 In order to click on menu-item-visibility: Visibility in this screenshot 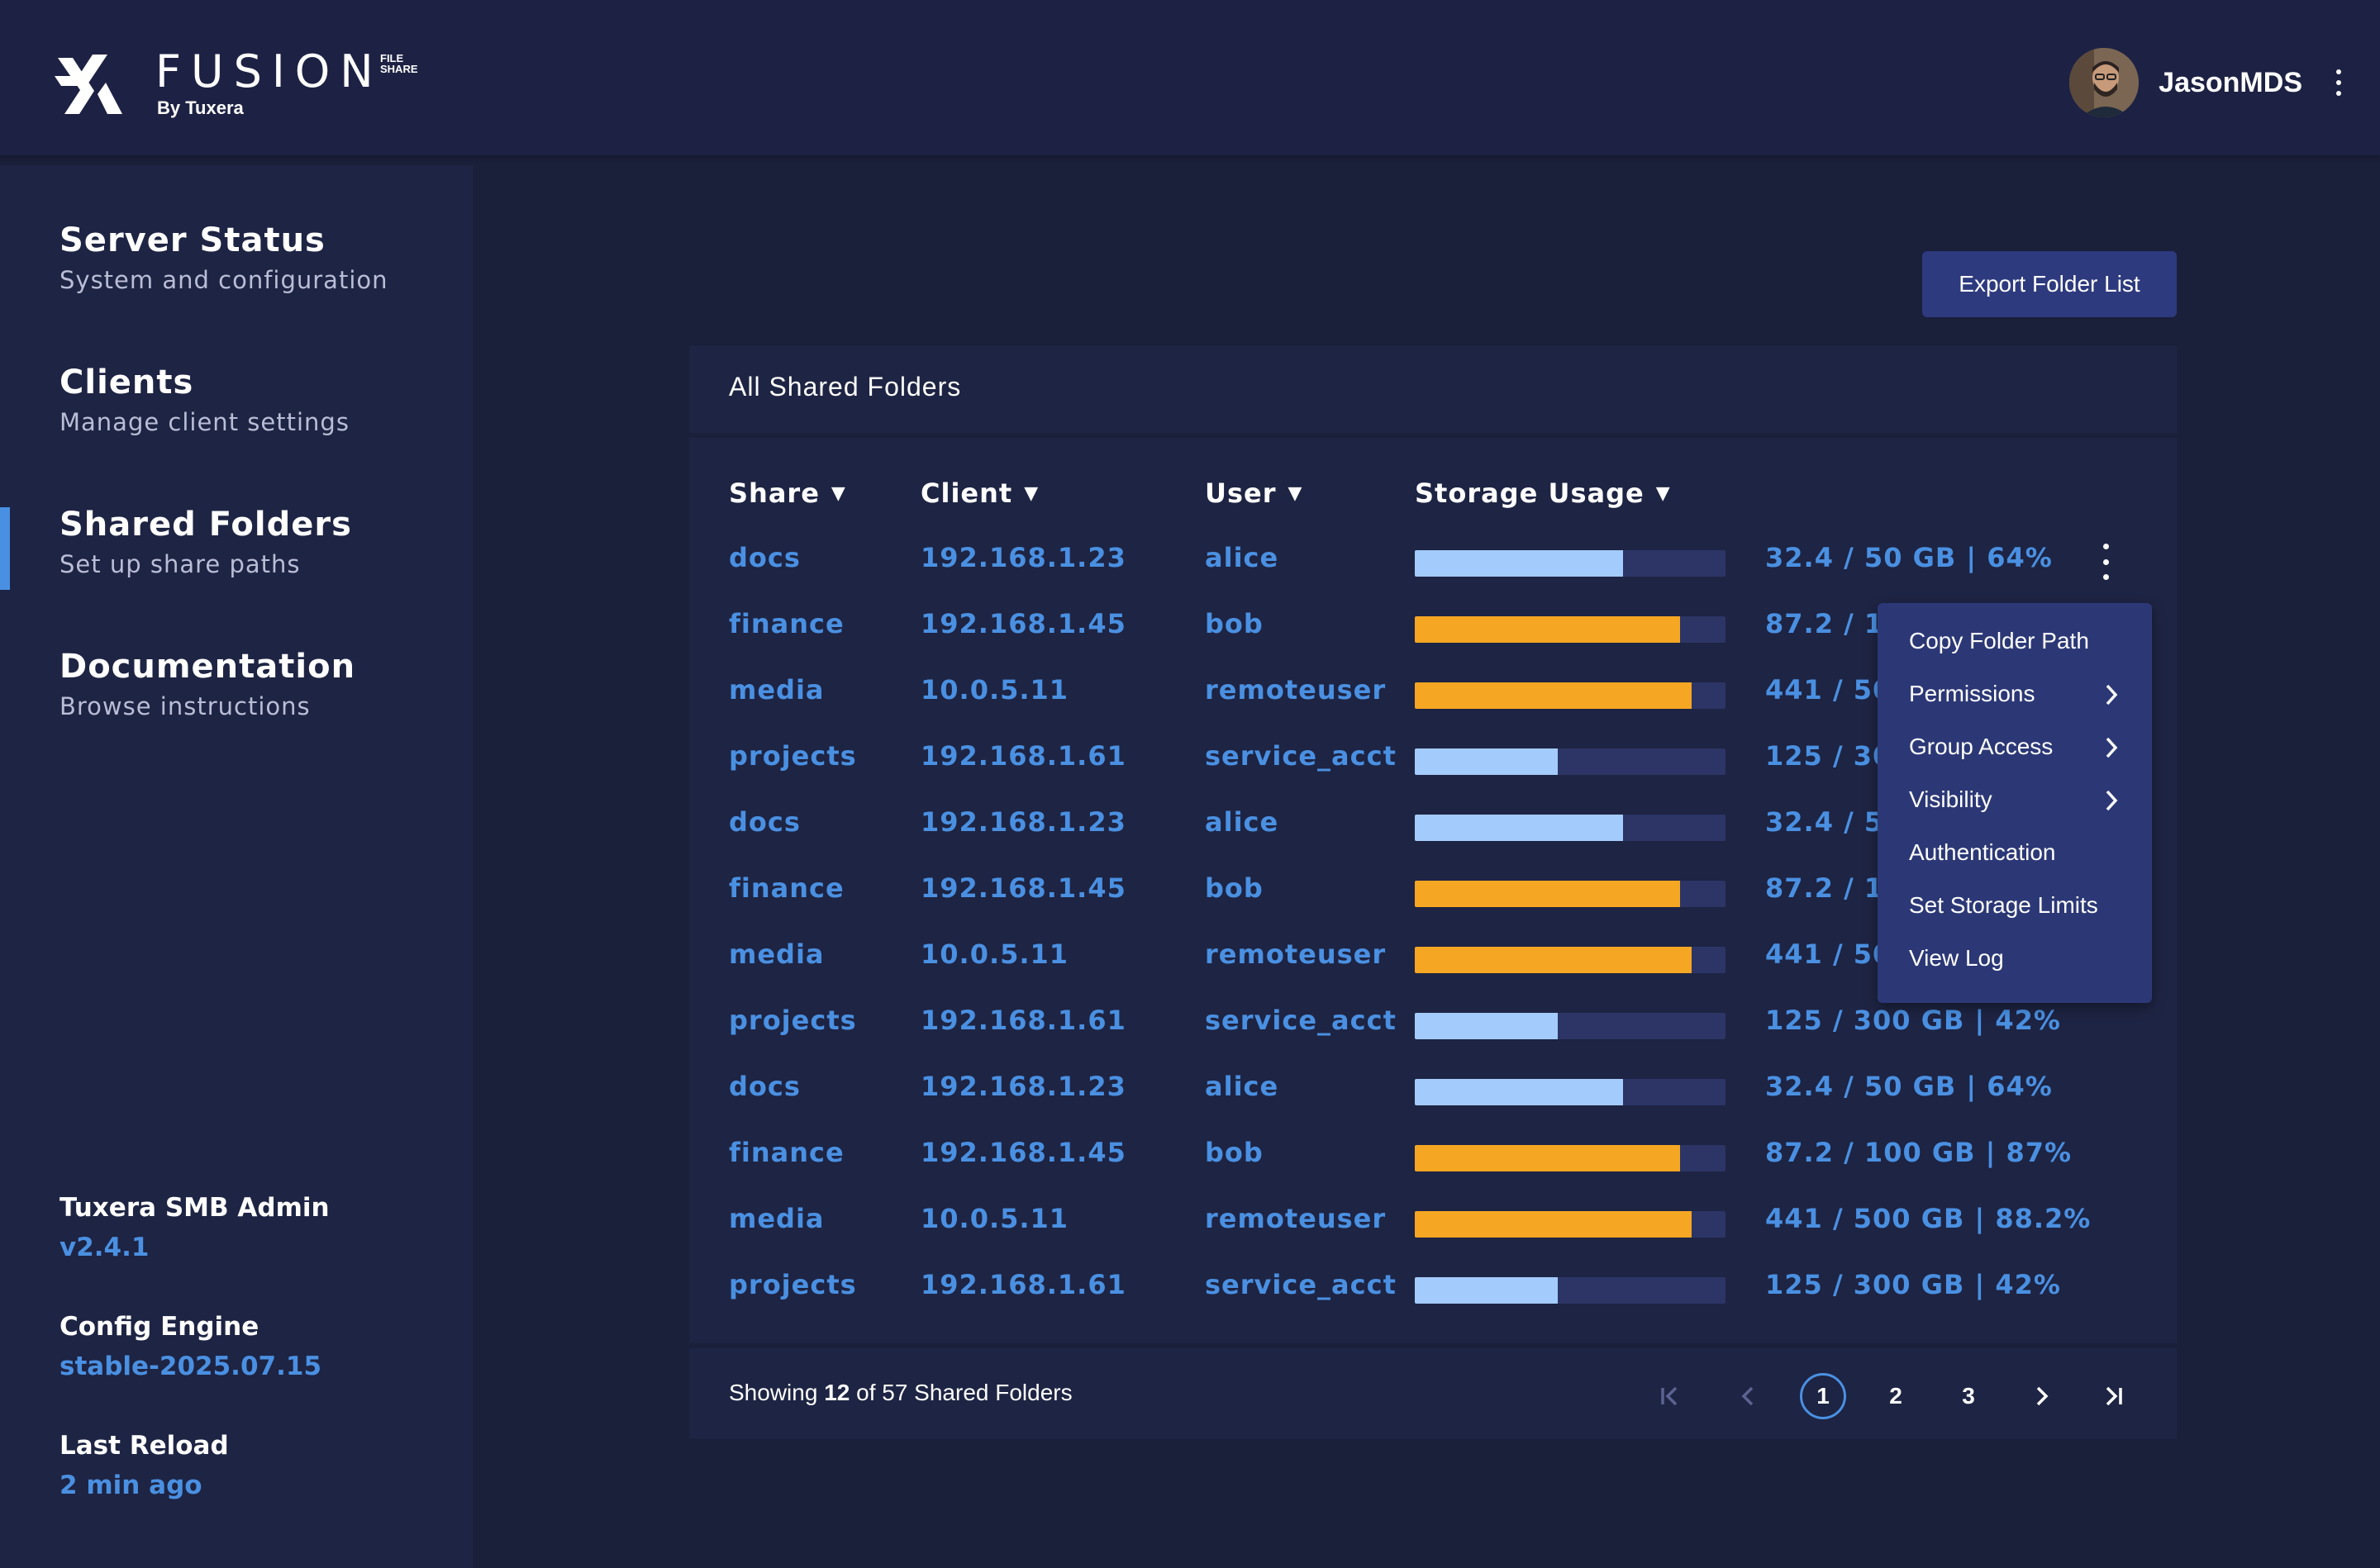, I will do `click(1950, 800)`.